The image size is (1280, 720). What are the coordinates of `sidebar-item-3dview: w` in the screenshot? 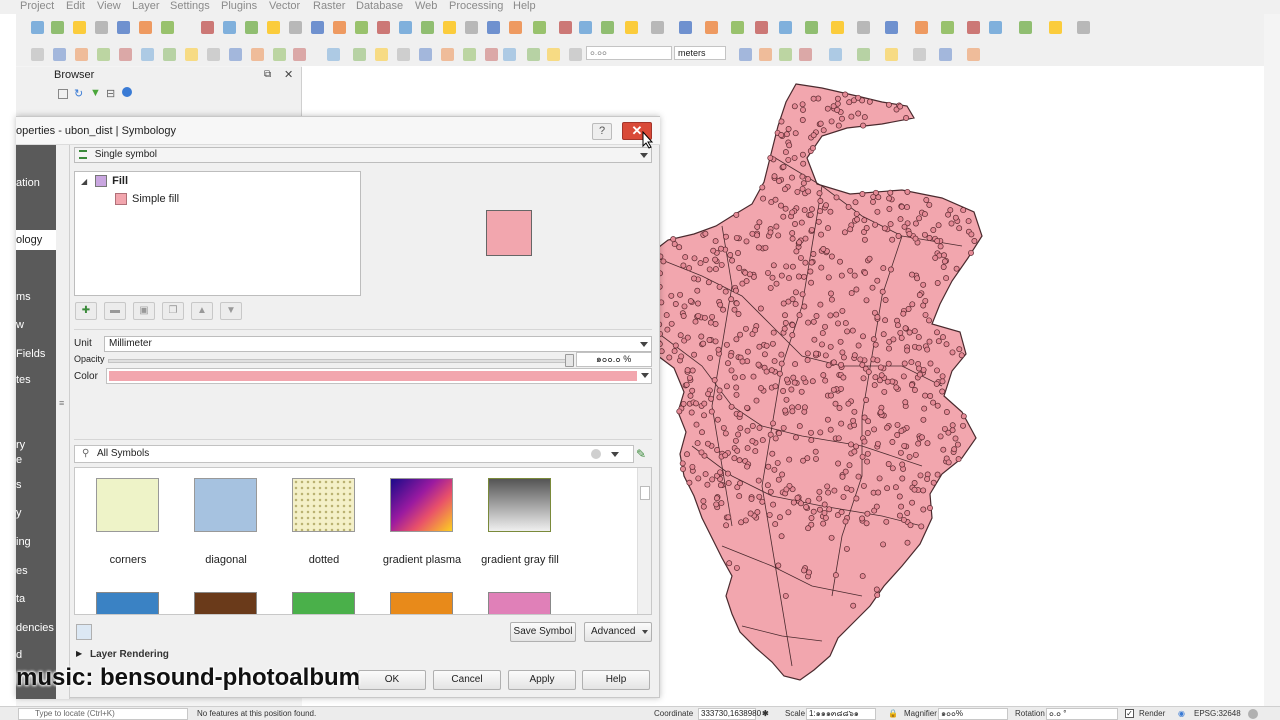 It's located at (36, 325).